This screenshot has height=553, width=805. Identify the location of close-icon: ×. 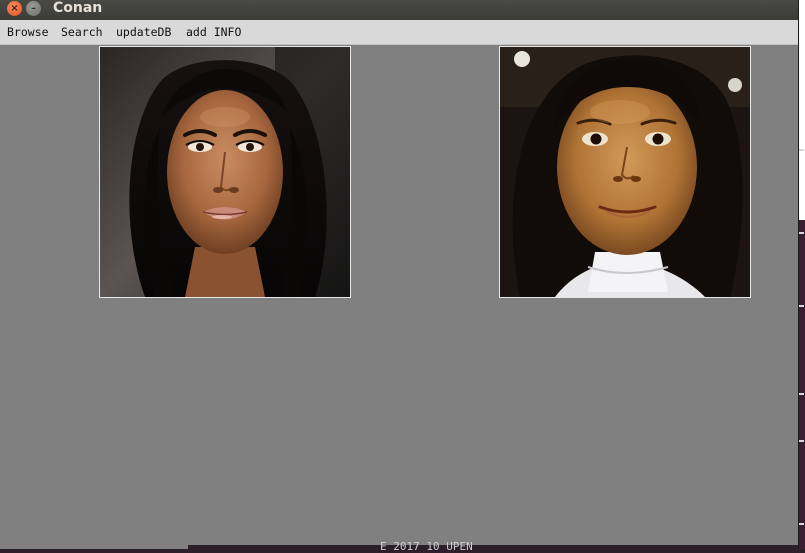
(14, 8).